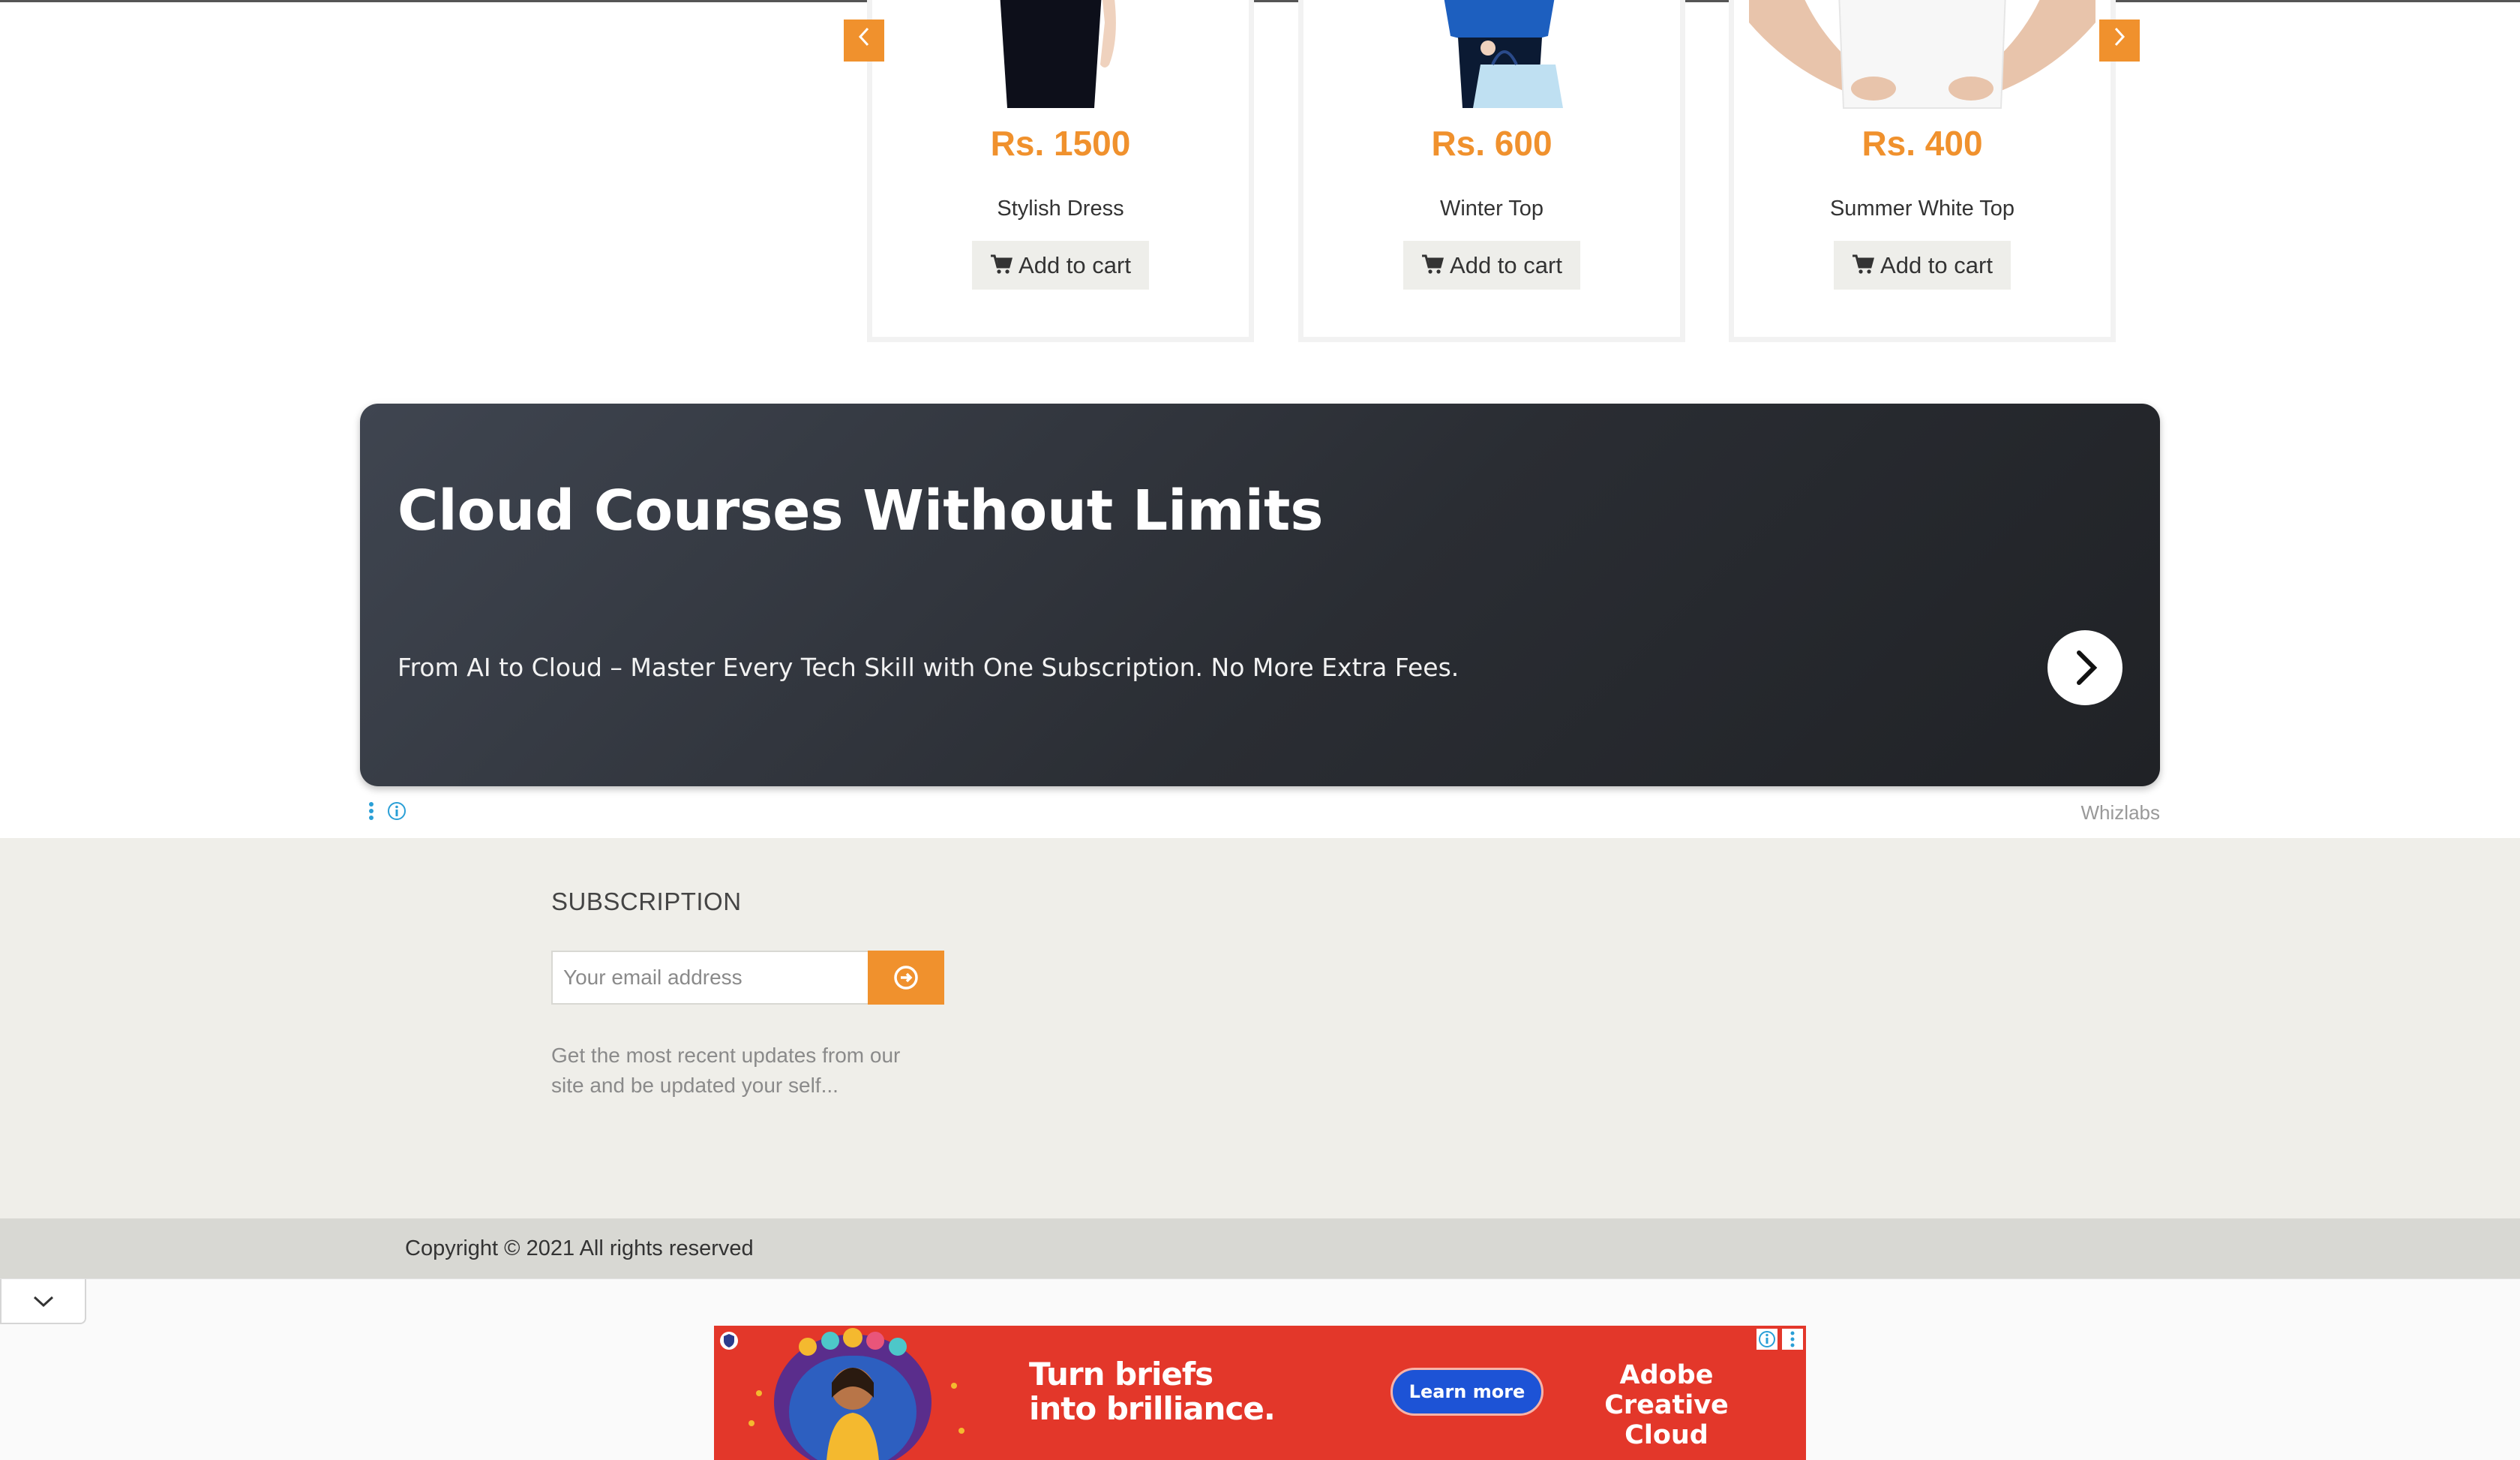  What do you see at coordinates (852, 1393) in the screenshot?
I see `ad-illustration` at bounding box center [852, 1393].